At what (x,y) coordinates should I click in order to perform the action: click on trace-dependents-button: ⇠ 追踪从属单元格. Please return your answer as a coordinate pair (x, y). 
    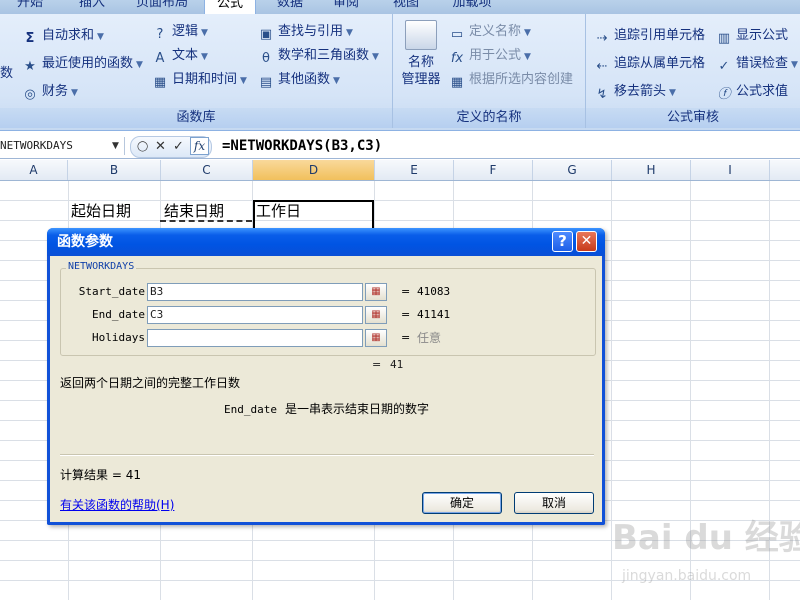
    Looking at the image, I should click on (649, 64).